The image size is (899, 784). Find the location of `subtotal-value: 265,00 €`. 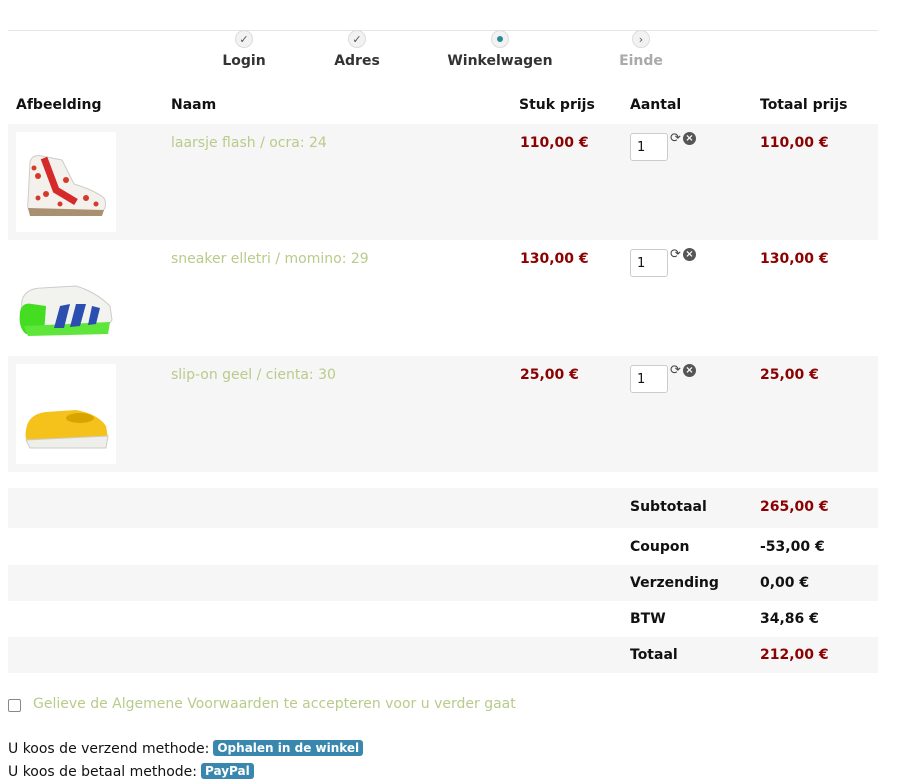

subtotal-value: 265,00 € is located at coordinates (794, 507).